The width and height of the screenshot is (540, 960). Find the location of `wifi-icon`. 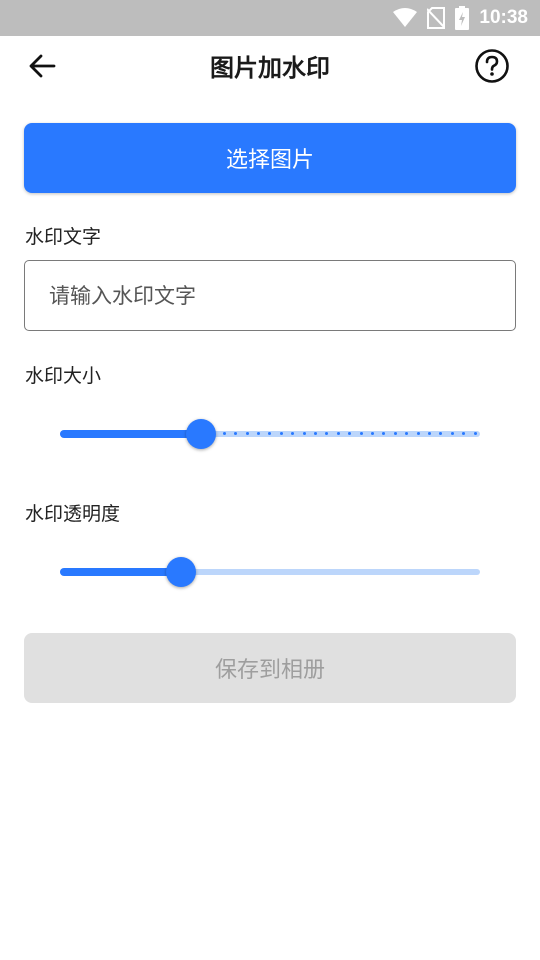

wifi-icon is located at coordinates (405, 18).